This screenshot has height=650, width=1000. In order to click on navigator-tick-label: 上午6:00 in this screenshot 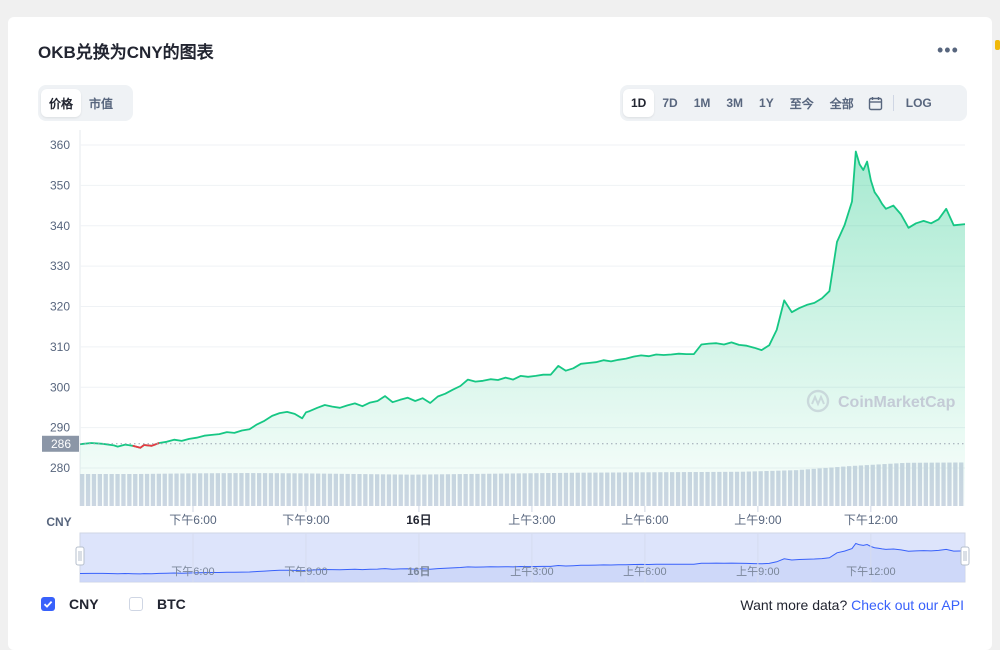, I will do `click(644, 571)`.